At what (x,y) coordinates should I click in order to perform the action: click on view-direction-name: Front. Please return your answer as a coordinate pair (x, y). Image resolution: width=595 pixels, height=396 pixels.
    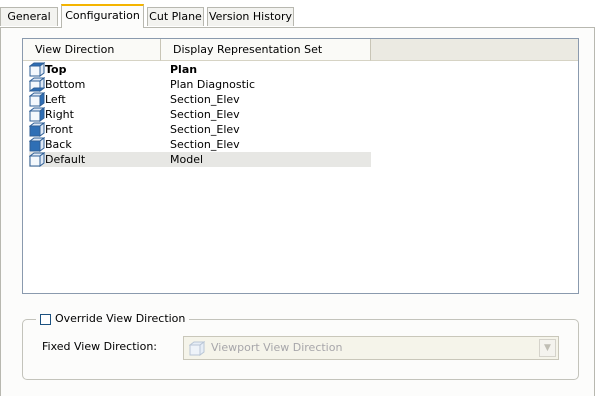
    Looking at the image, I should click on (59, 129).